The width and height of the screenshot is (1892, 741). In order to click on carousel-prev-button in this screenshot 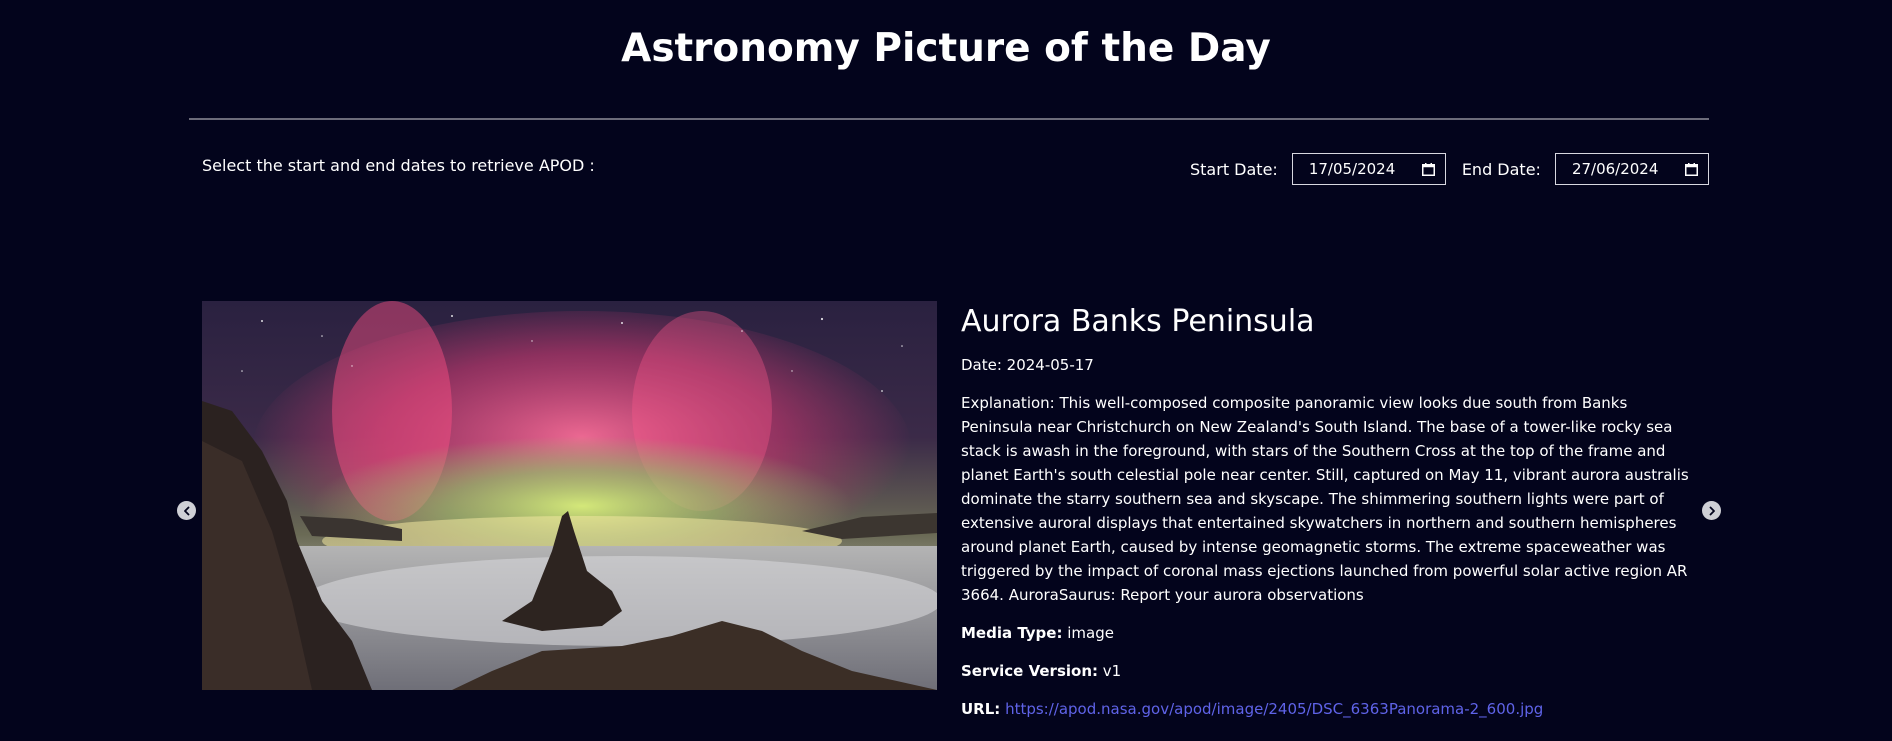, I will do `click(186, 510)`.